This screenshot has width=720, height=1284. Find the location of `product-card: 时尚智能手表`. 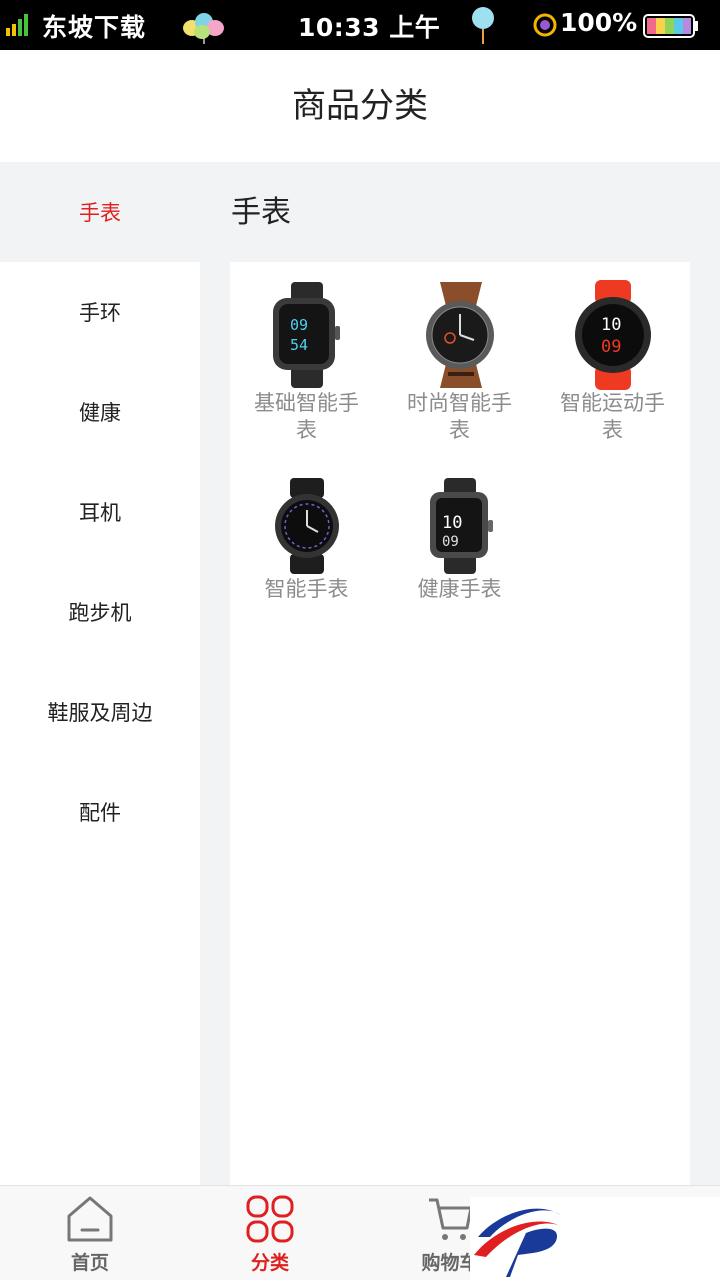

product-card: 时尚智能手表 is located at coordinates (459, 362).